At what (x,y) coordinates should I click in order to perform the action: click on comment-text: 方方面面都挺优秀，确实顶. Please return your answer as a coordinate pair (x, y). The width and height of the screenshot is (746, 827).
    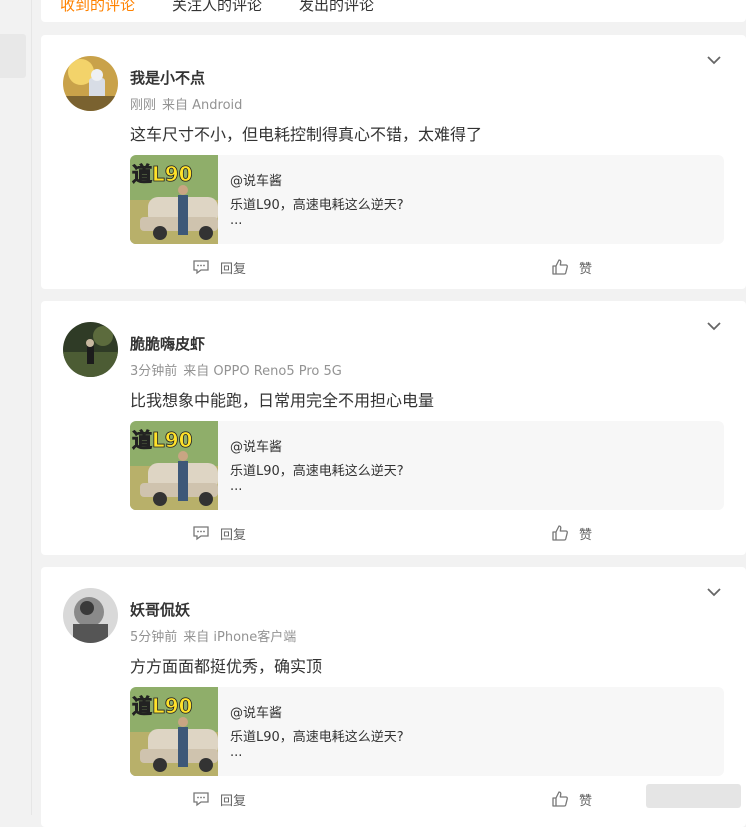
    Looking at the image, I should click on (226, 666).